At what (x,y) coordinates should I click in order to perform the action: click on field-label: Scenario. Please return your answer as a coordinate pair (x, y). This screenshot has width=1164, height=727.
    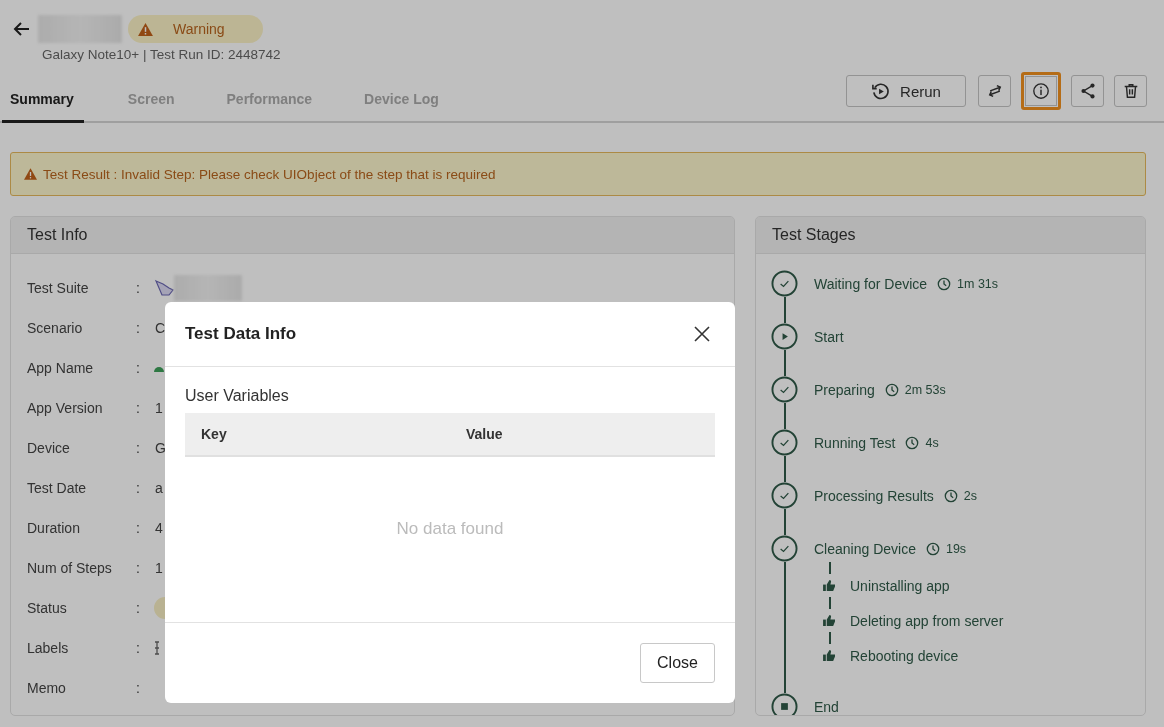
    Looking at the image, I should click on (55, 328).